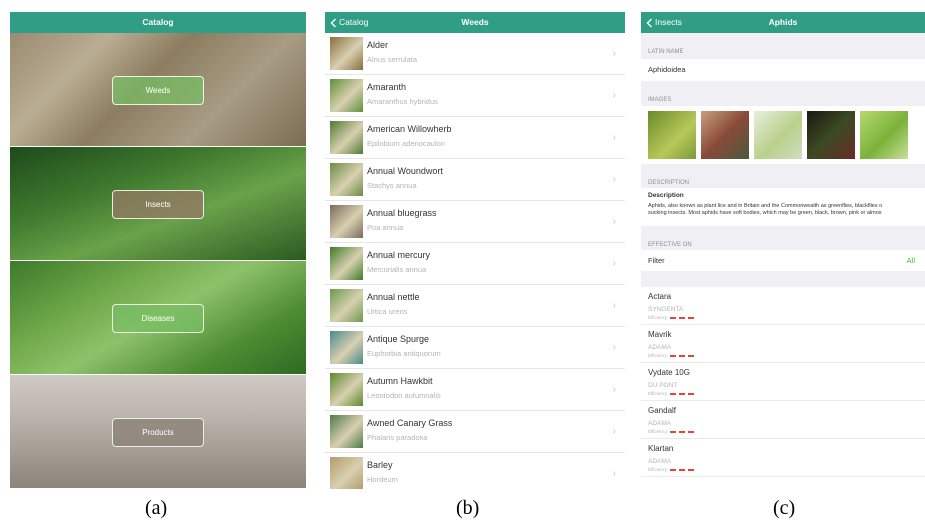 Image resolution: width=925 pixels, height=527 pixels. Describe the element at coordinates (783, 458) in the screenshot. I see `product-row: Klartan ADAMA Efficiency` at that location.